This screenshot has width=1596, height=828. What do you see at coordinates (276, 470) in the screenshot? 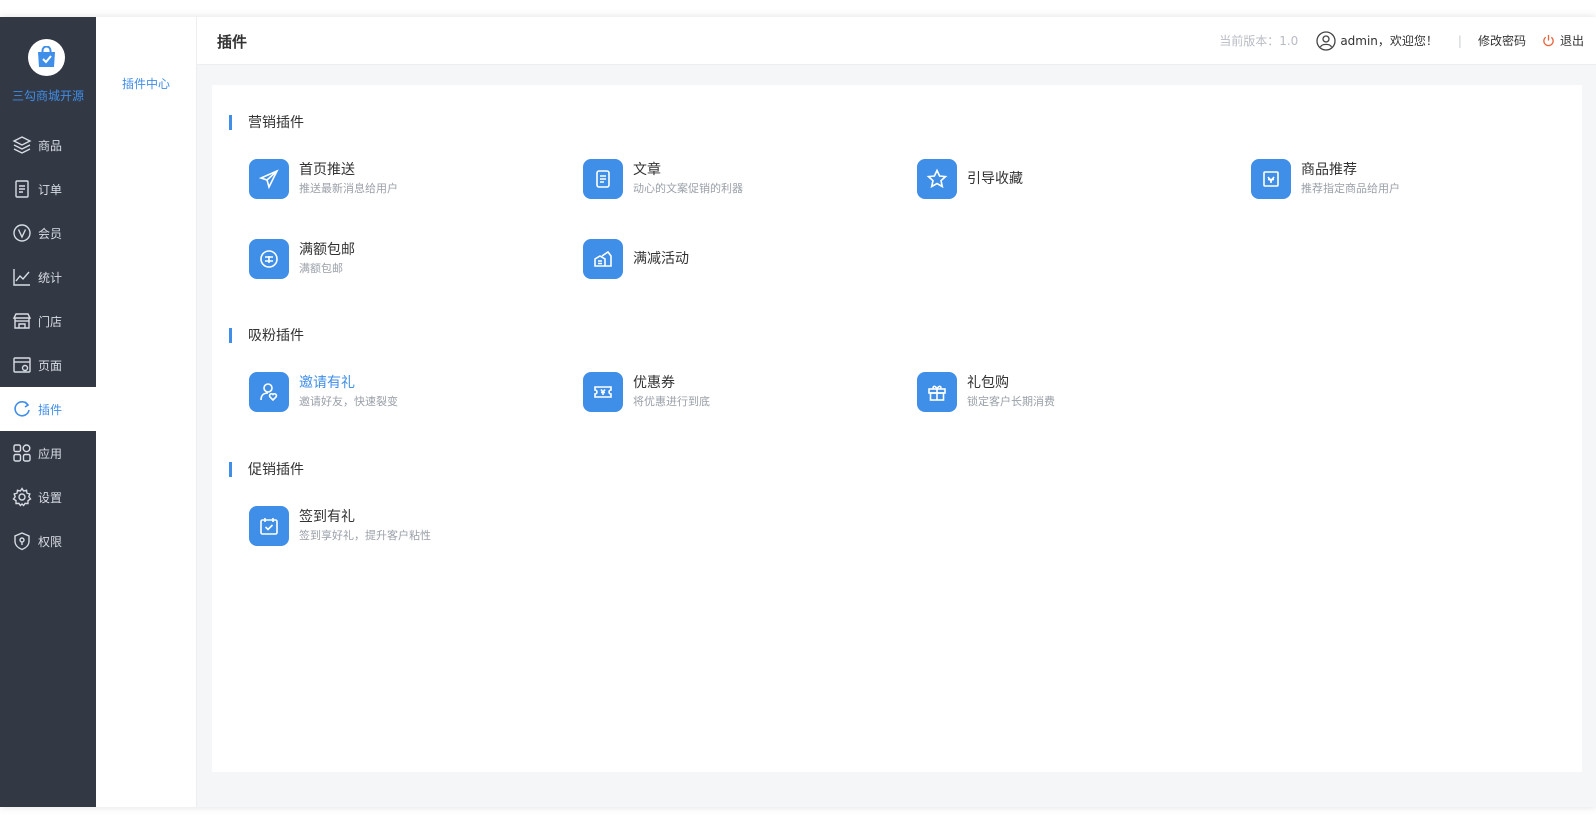
I see `section-title-text: 促销插件` at bounding box center [276, 470].